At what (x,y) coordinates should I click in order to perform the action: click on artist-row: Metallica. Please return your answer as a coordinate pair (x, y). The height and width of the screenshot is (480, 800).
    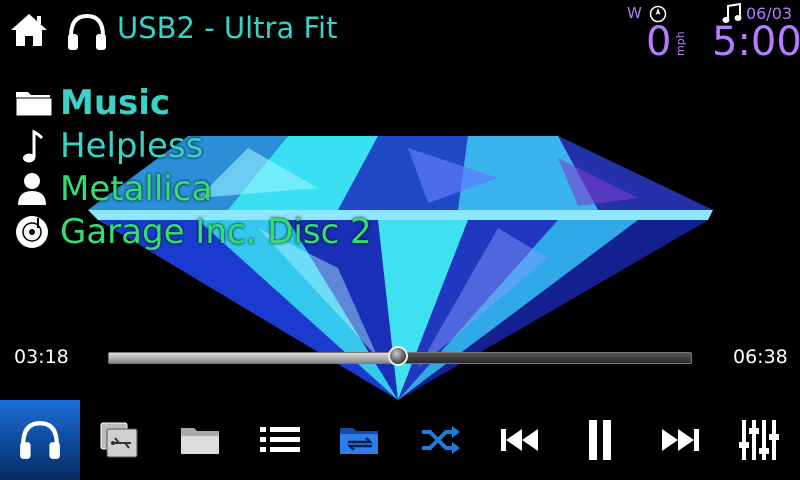
    Looking at the image, I should click on (113, 189).